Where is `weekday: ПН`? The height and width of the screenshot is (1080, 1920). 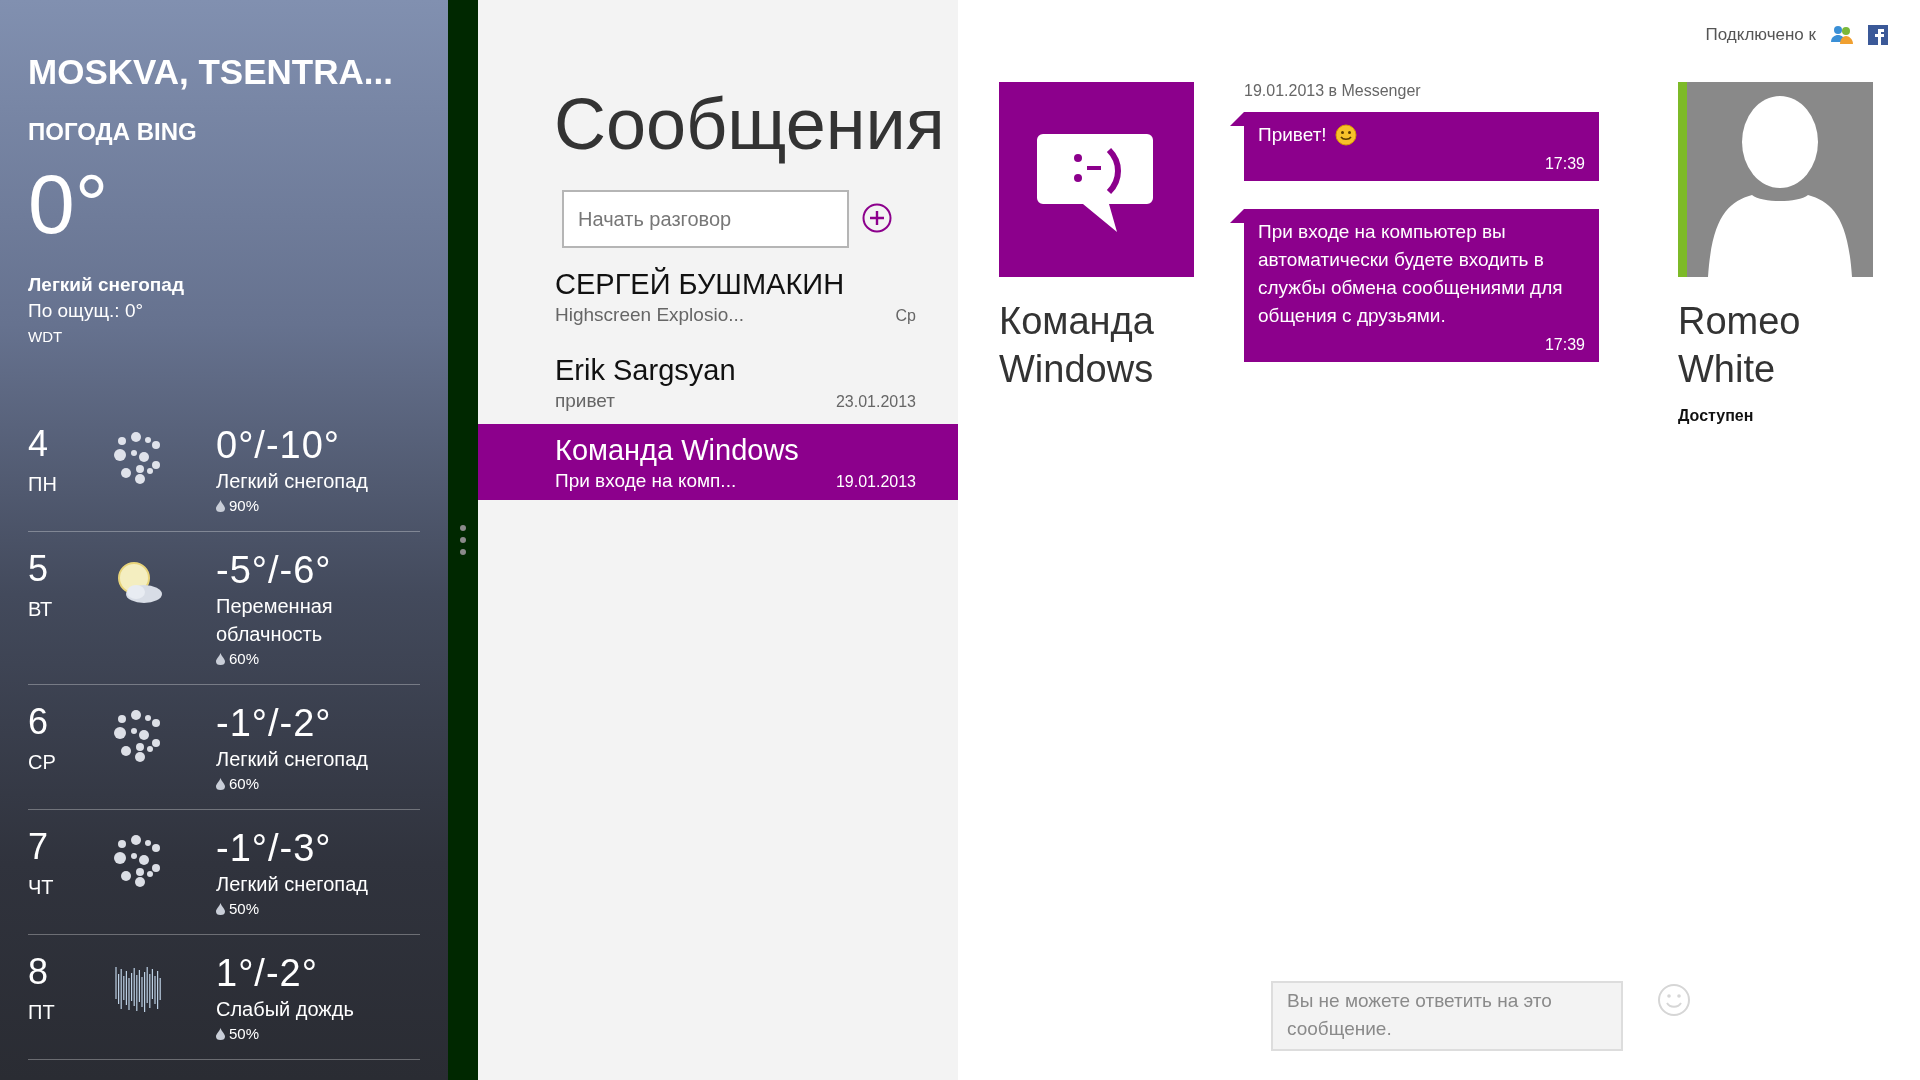
weekday: ПН is located at coordinates (43, 484).